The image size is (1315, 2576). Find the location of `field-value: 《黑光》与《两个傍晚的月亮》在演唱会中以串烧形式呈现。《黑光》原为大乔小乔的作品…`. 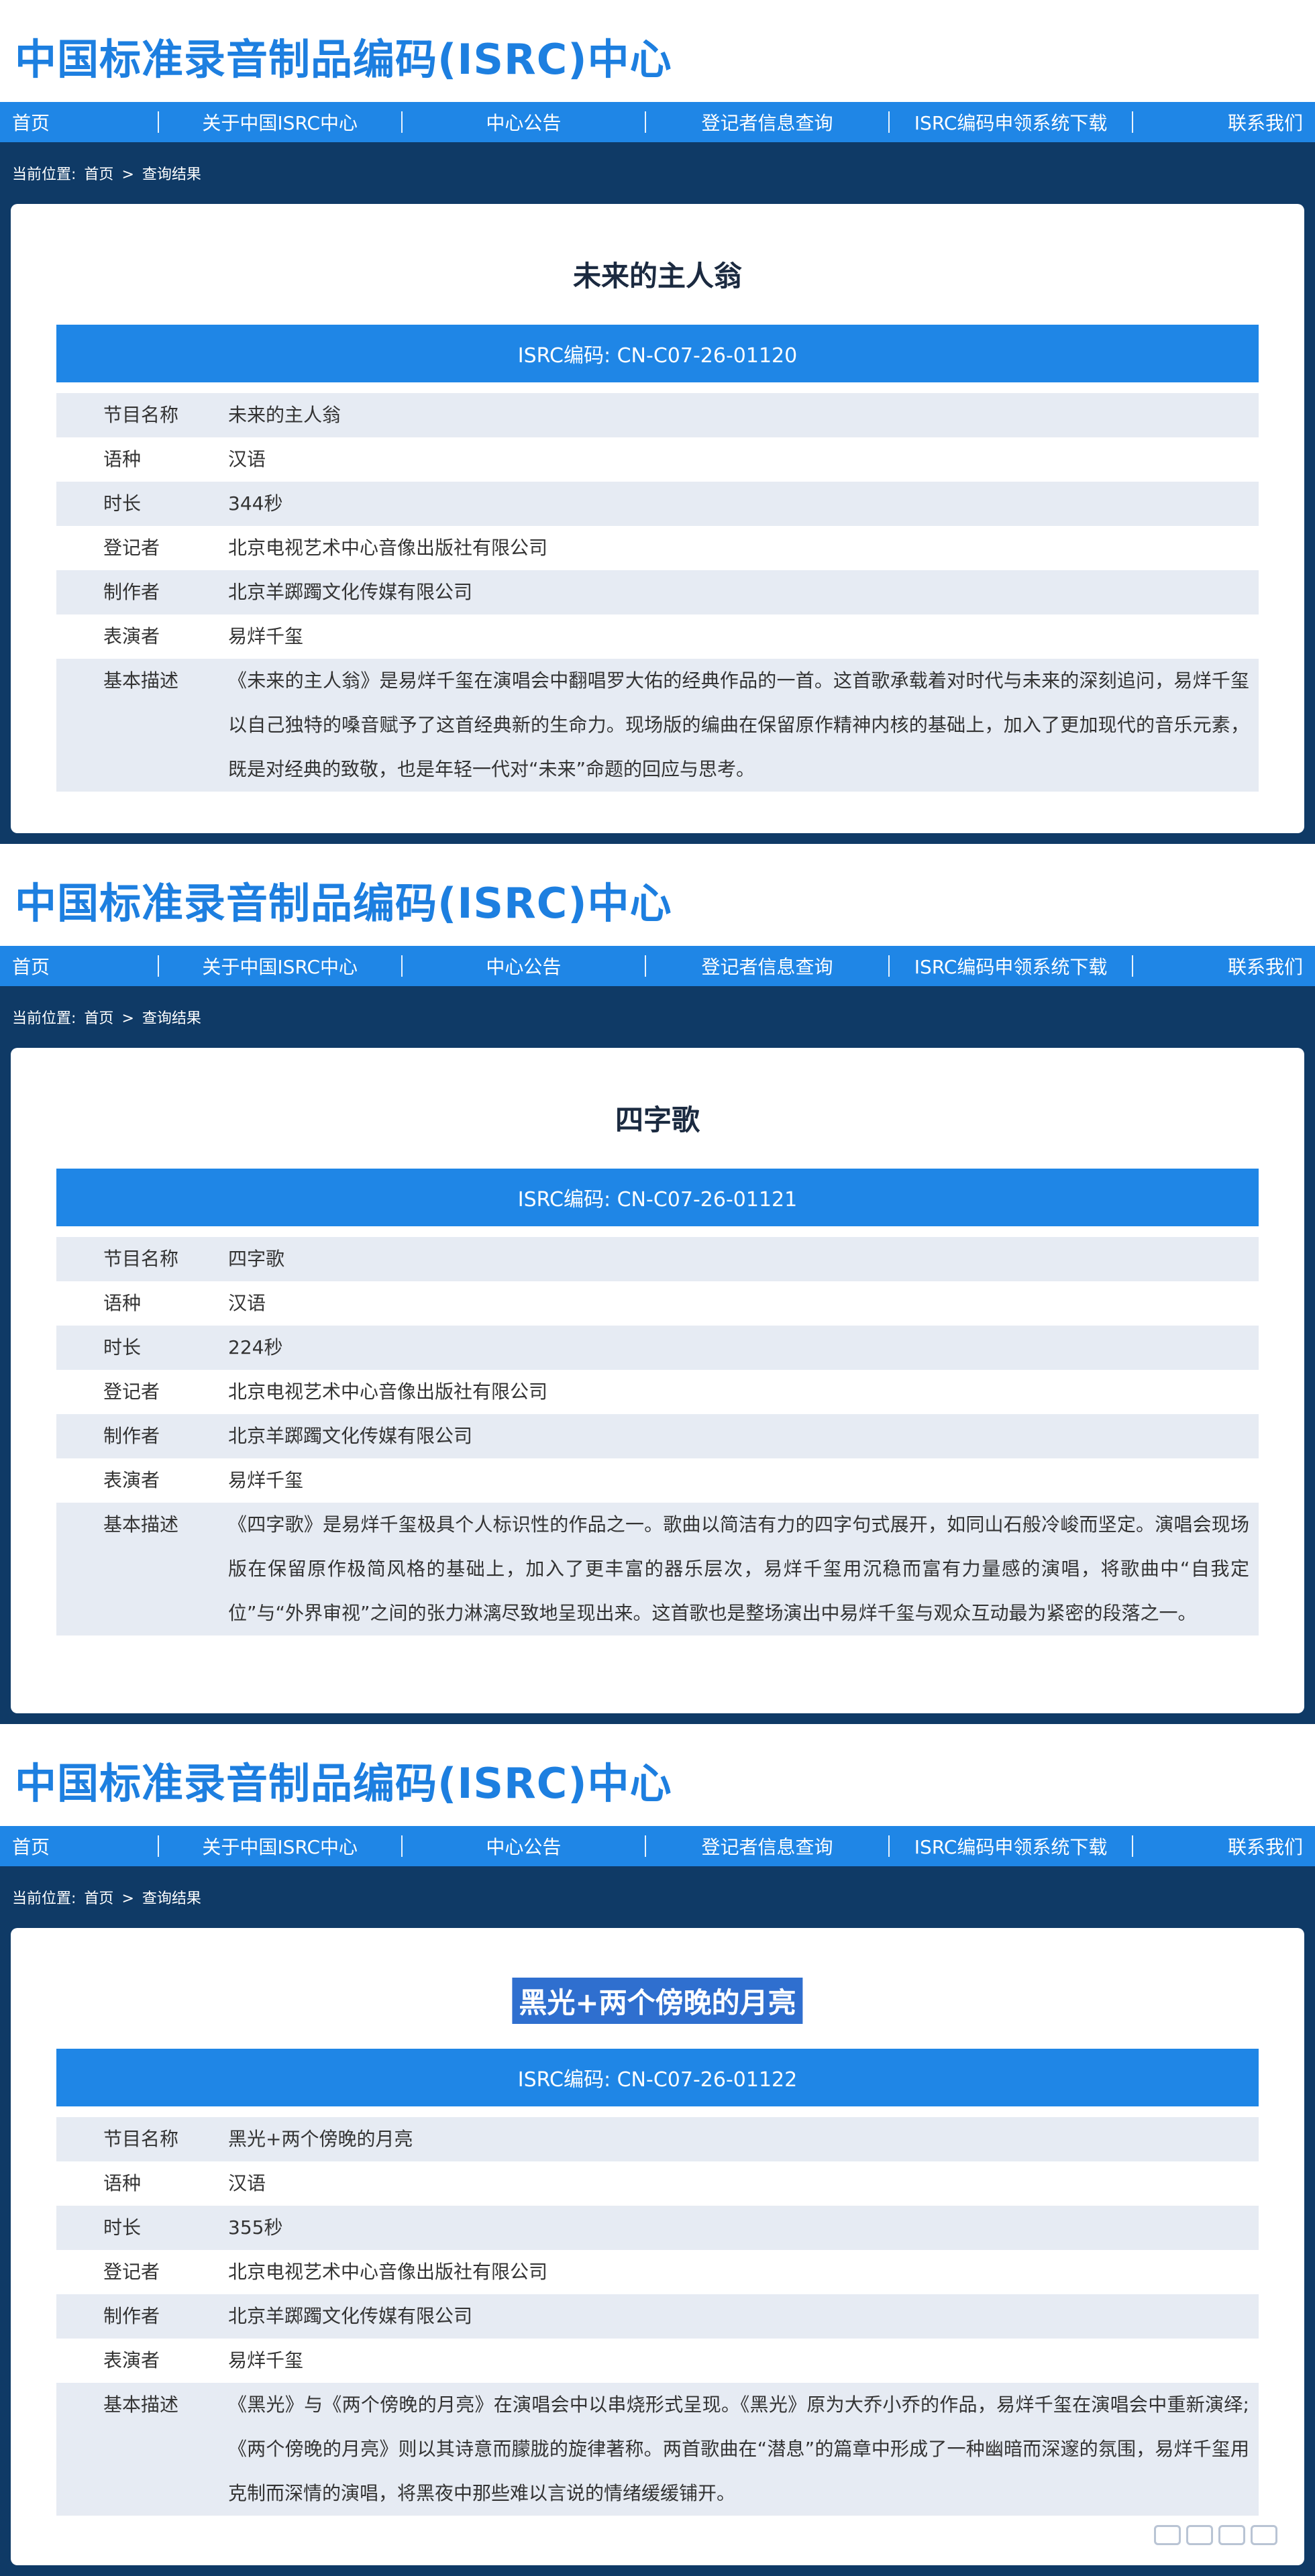

field-value: 《黑光》与《两个傍晚的月亮》在演唱会中以串烧形式呈现。《黑光》原为大乔小乔的作品… is located at coordinates (738, 2449).